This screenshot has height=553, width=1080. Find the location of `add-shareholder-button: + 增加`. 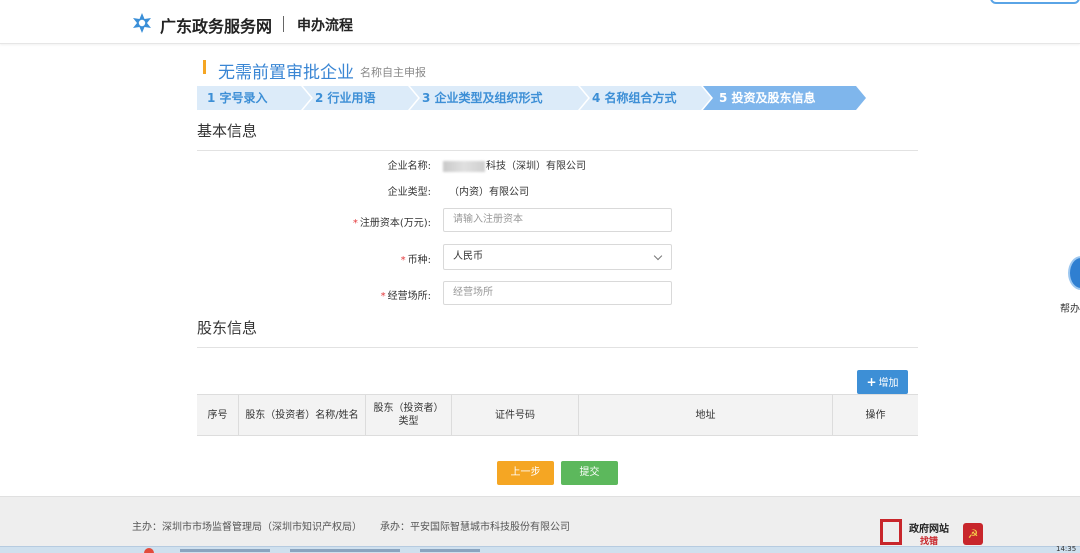

add-shareholder-button: + 增加 is located at coordinates (882, 382).